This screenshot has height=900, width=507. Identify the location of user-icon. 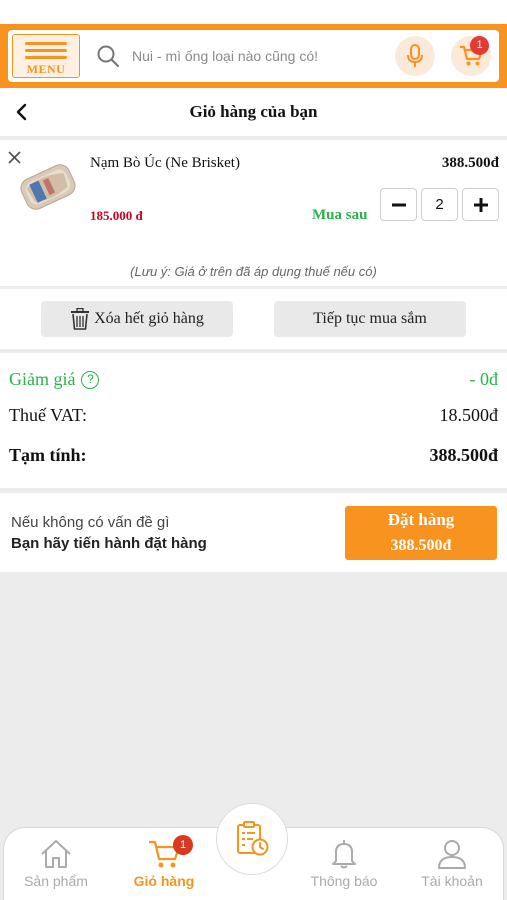
(452, 854).